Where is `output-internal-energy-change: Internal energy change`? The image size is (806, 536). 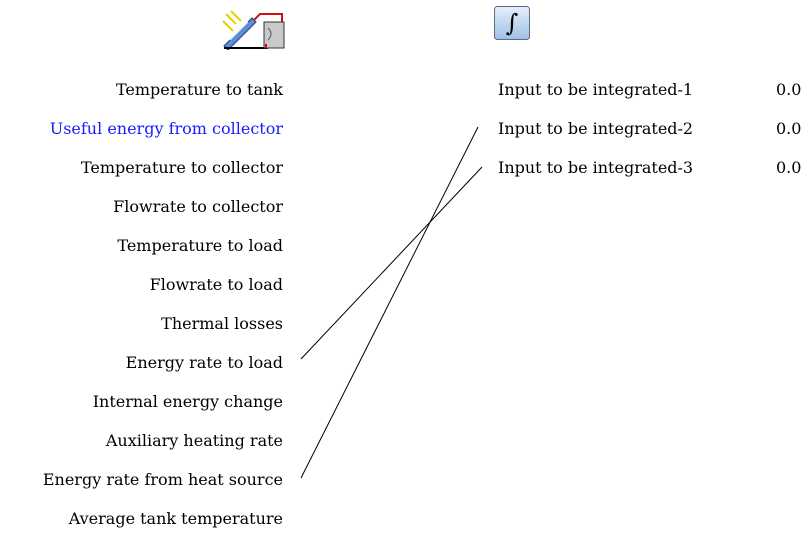 output-internal-energy-change: Internal energy change is located at coordinates (188, 402).